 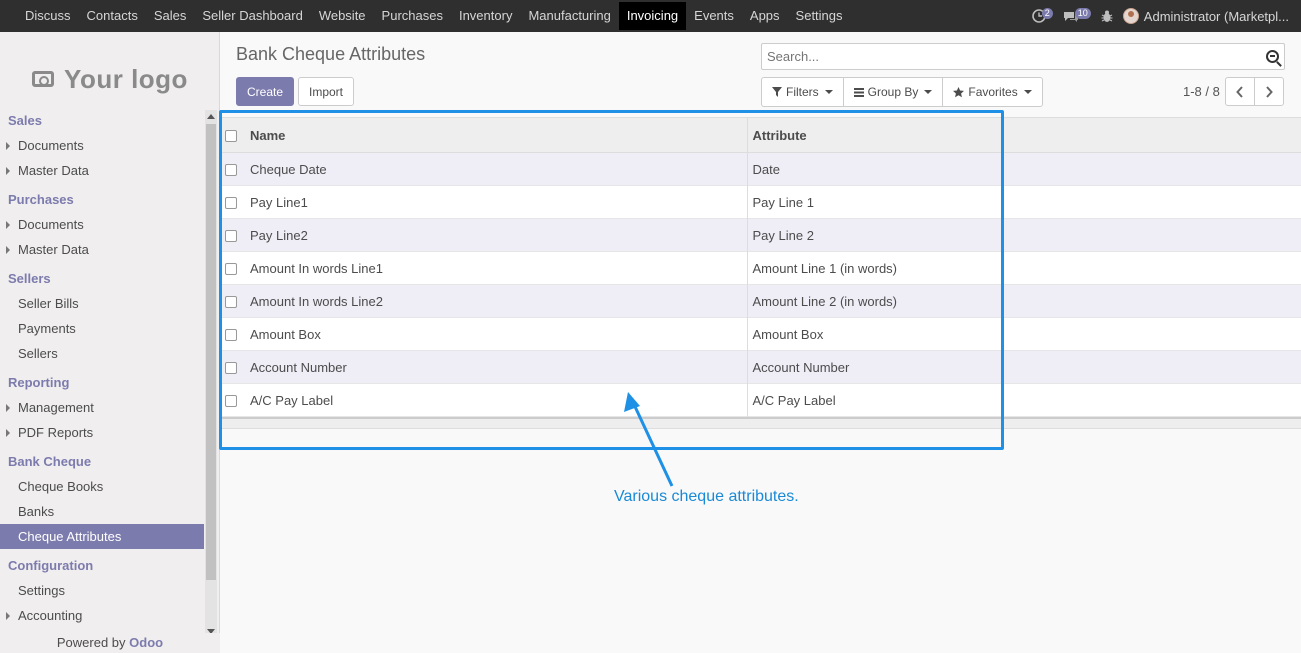 I want to click on pager-next-button, so click(x=1269, y=91).